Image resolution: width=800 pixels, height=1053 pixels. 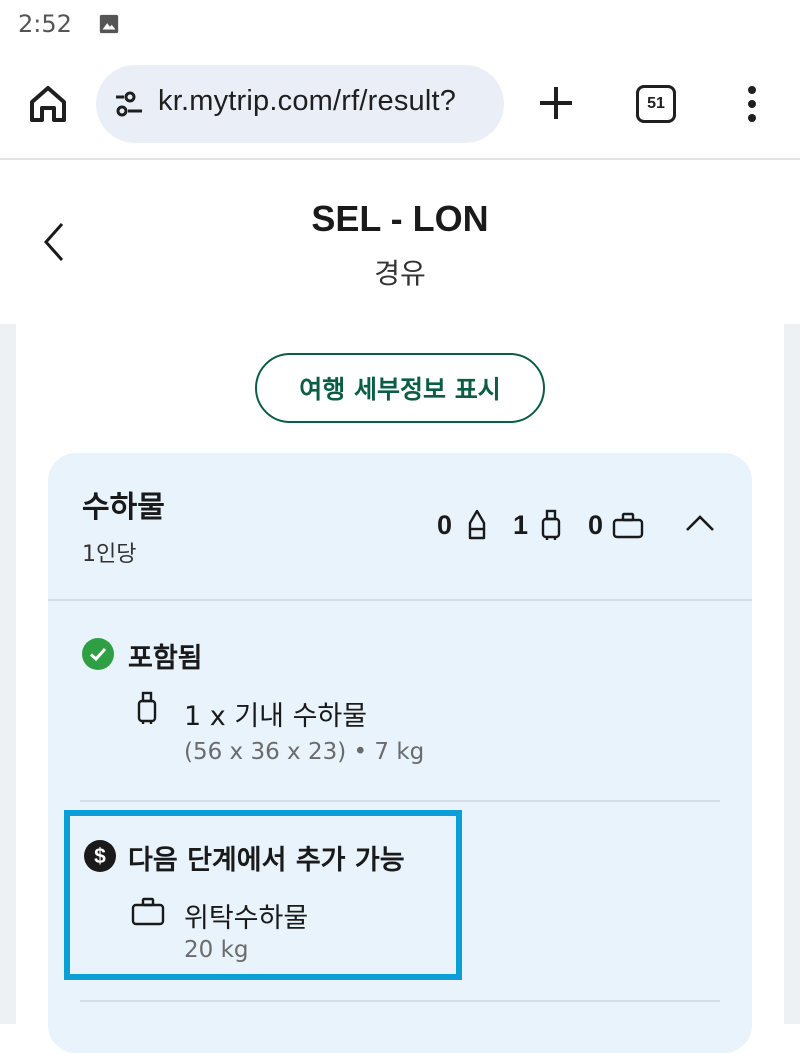 I want to click on plus-icon, so click(x=556, y=103).